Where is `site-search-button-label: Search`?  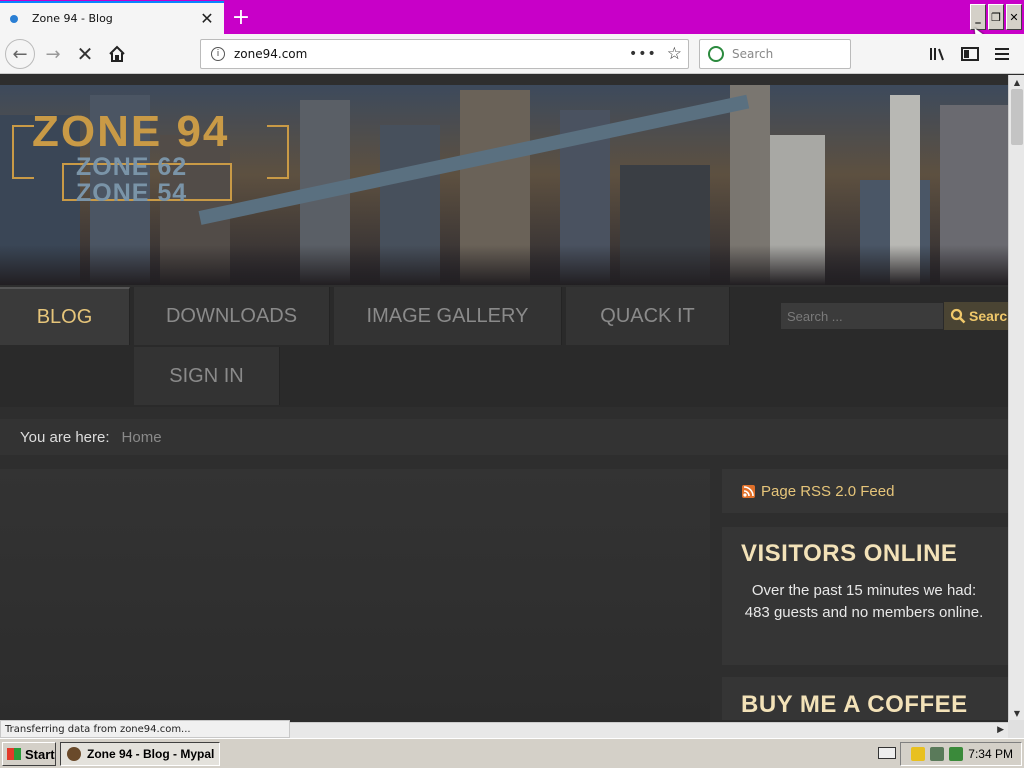
site-search-button-label: Search is located at coordinates (988, 316).